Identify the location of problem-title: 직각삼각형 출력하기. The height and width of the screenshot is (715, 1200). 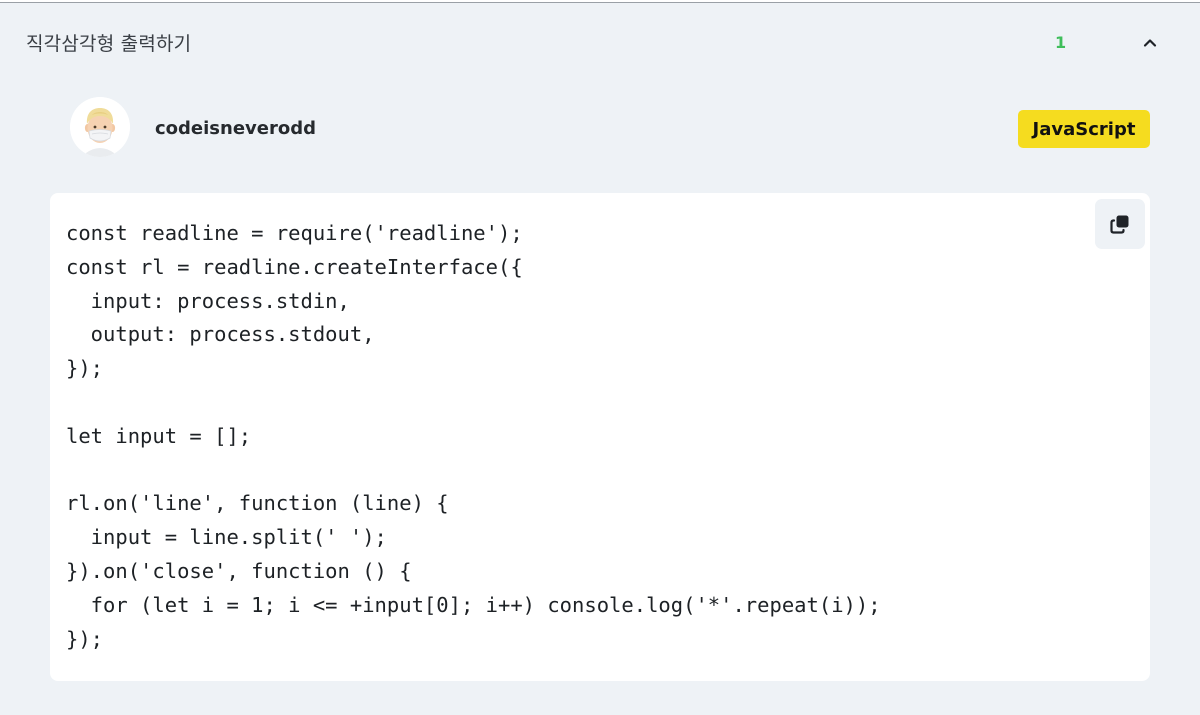
(109, 44).